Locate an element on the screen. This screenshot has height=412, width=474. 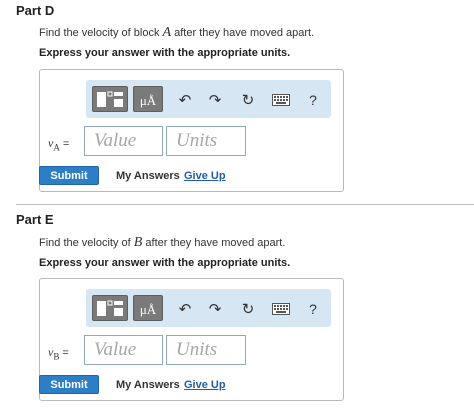
variable-subscript: A is located at coordinates (56, 147).